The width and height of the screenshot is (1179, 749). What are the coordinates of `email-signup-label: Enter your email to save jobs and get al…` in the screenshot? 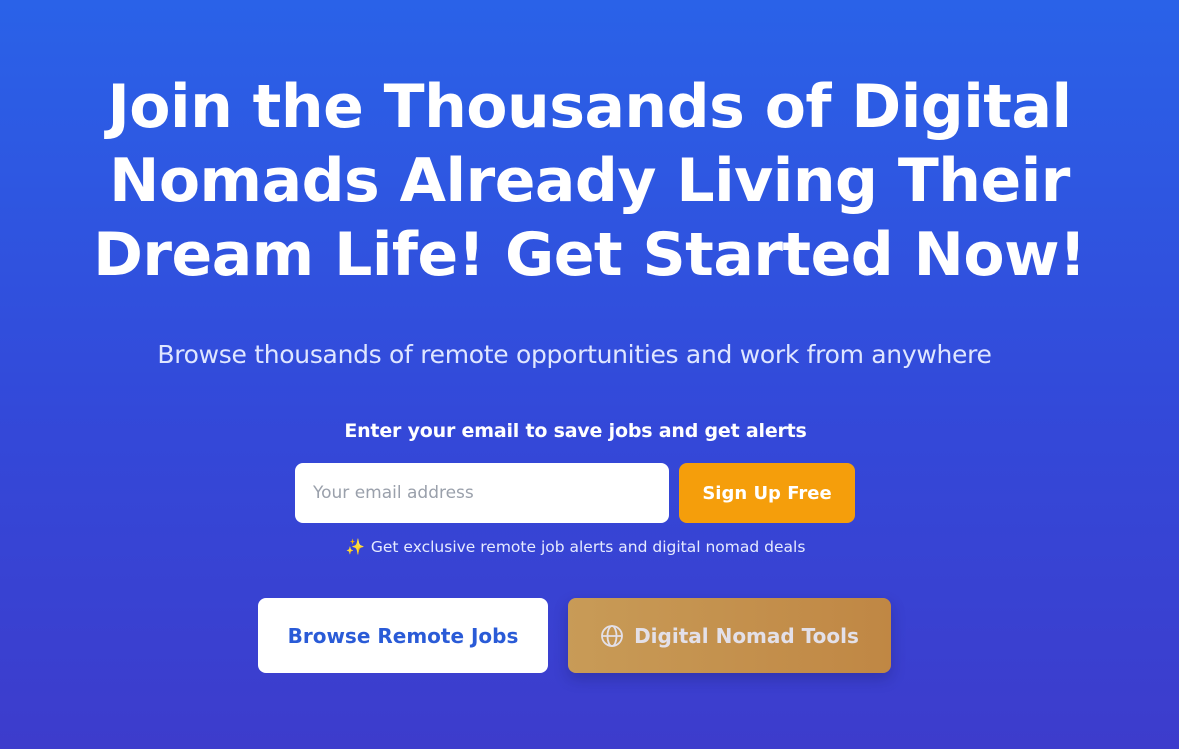 It's located at (575, 431).